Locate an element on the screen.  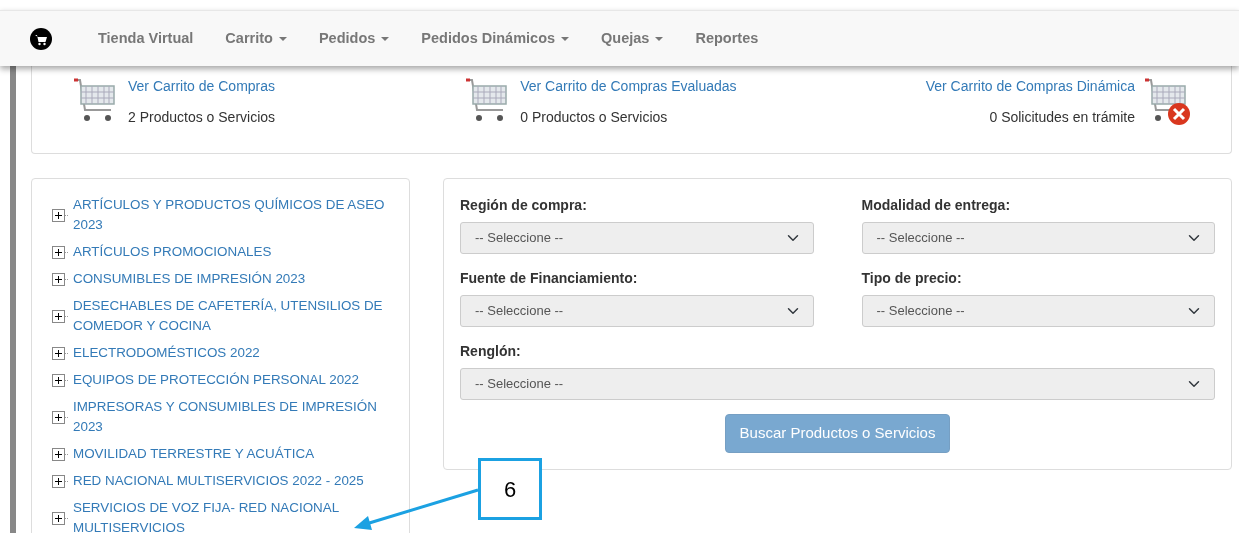
cart-link: Ver Carrito de Compras Dinámica is located at coordinates (1030, 86).